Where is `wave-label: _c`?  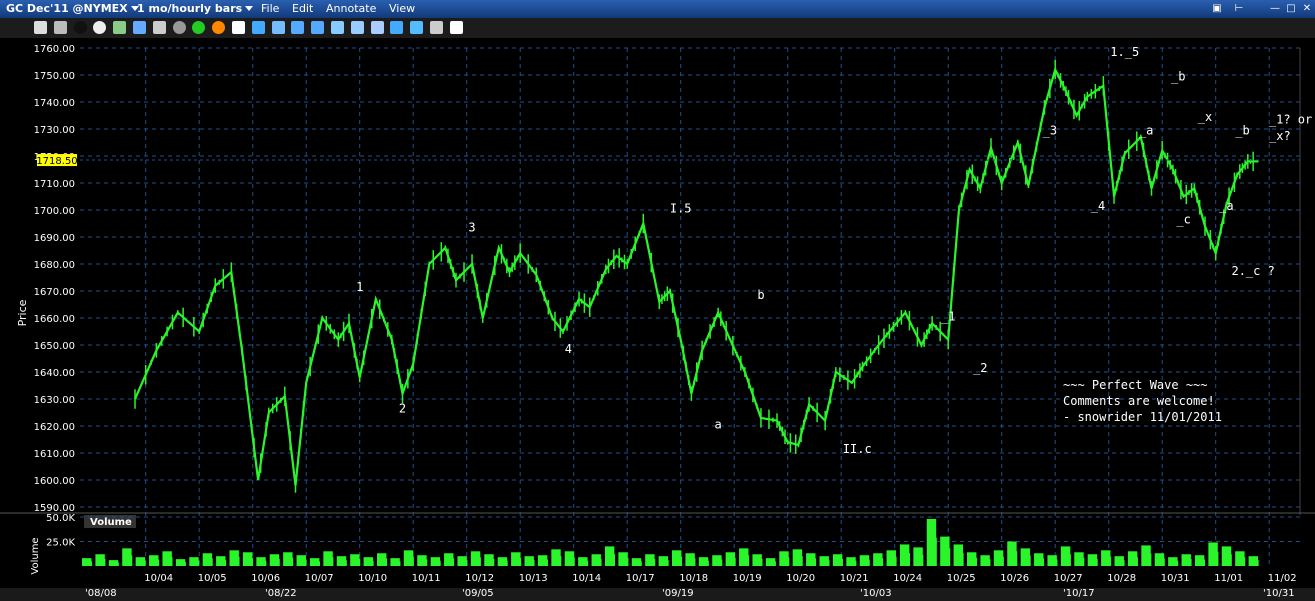 wave-label: _c is located at coordinates (1183, 220).